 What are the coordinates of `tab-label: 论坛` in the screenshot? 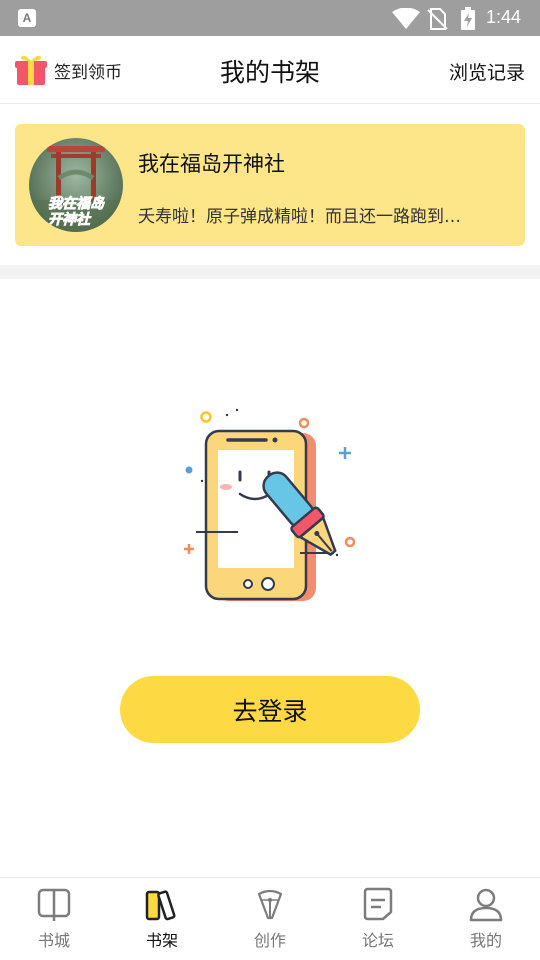 It's located at (377, 940).